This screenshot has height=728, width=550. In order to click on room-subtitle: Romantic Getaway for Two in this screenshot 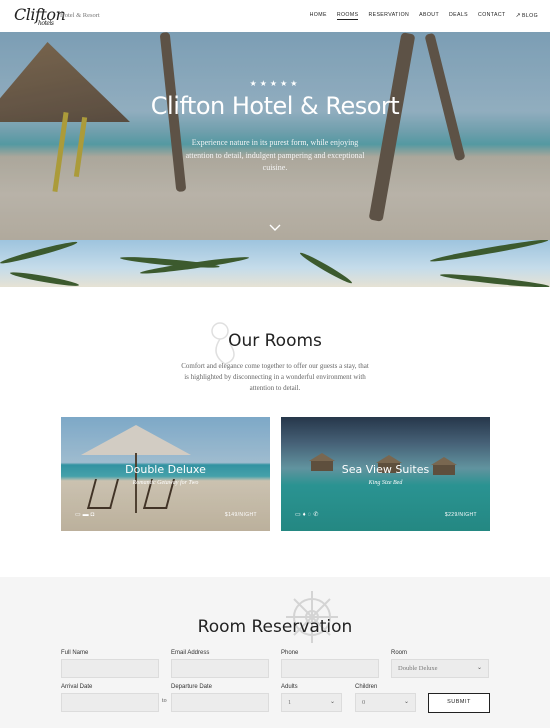, I will do `click(165, 483)`.